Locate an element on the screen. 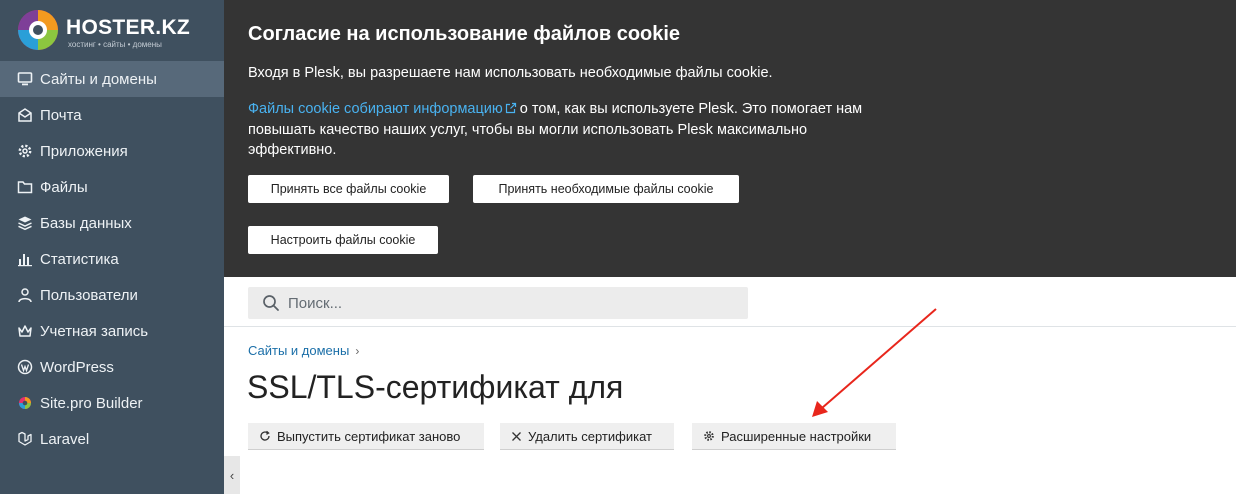 This screenshot has width=1236, height=494. monitor-icon is located at coordinates (25, 79).